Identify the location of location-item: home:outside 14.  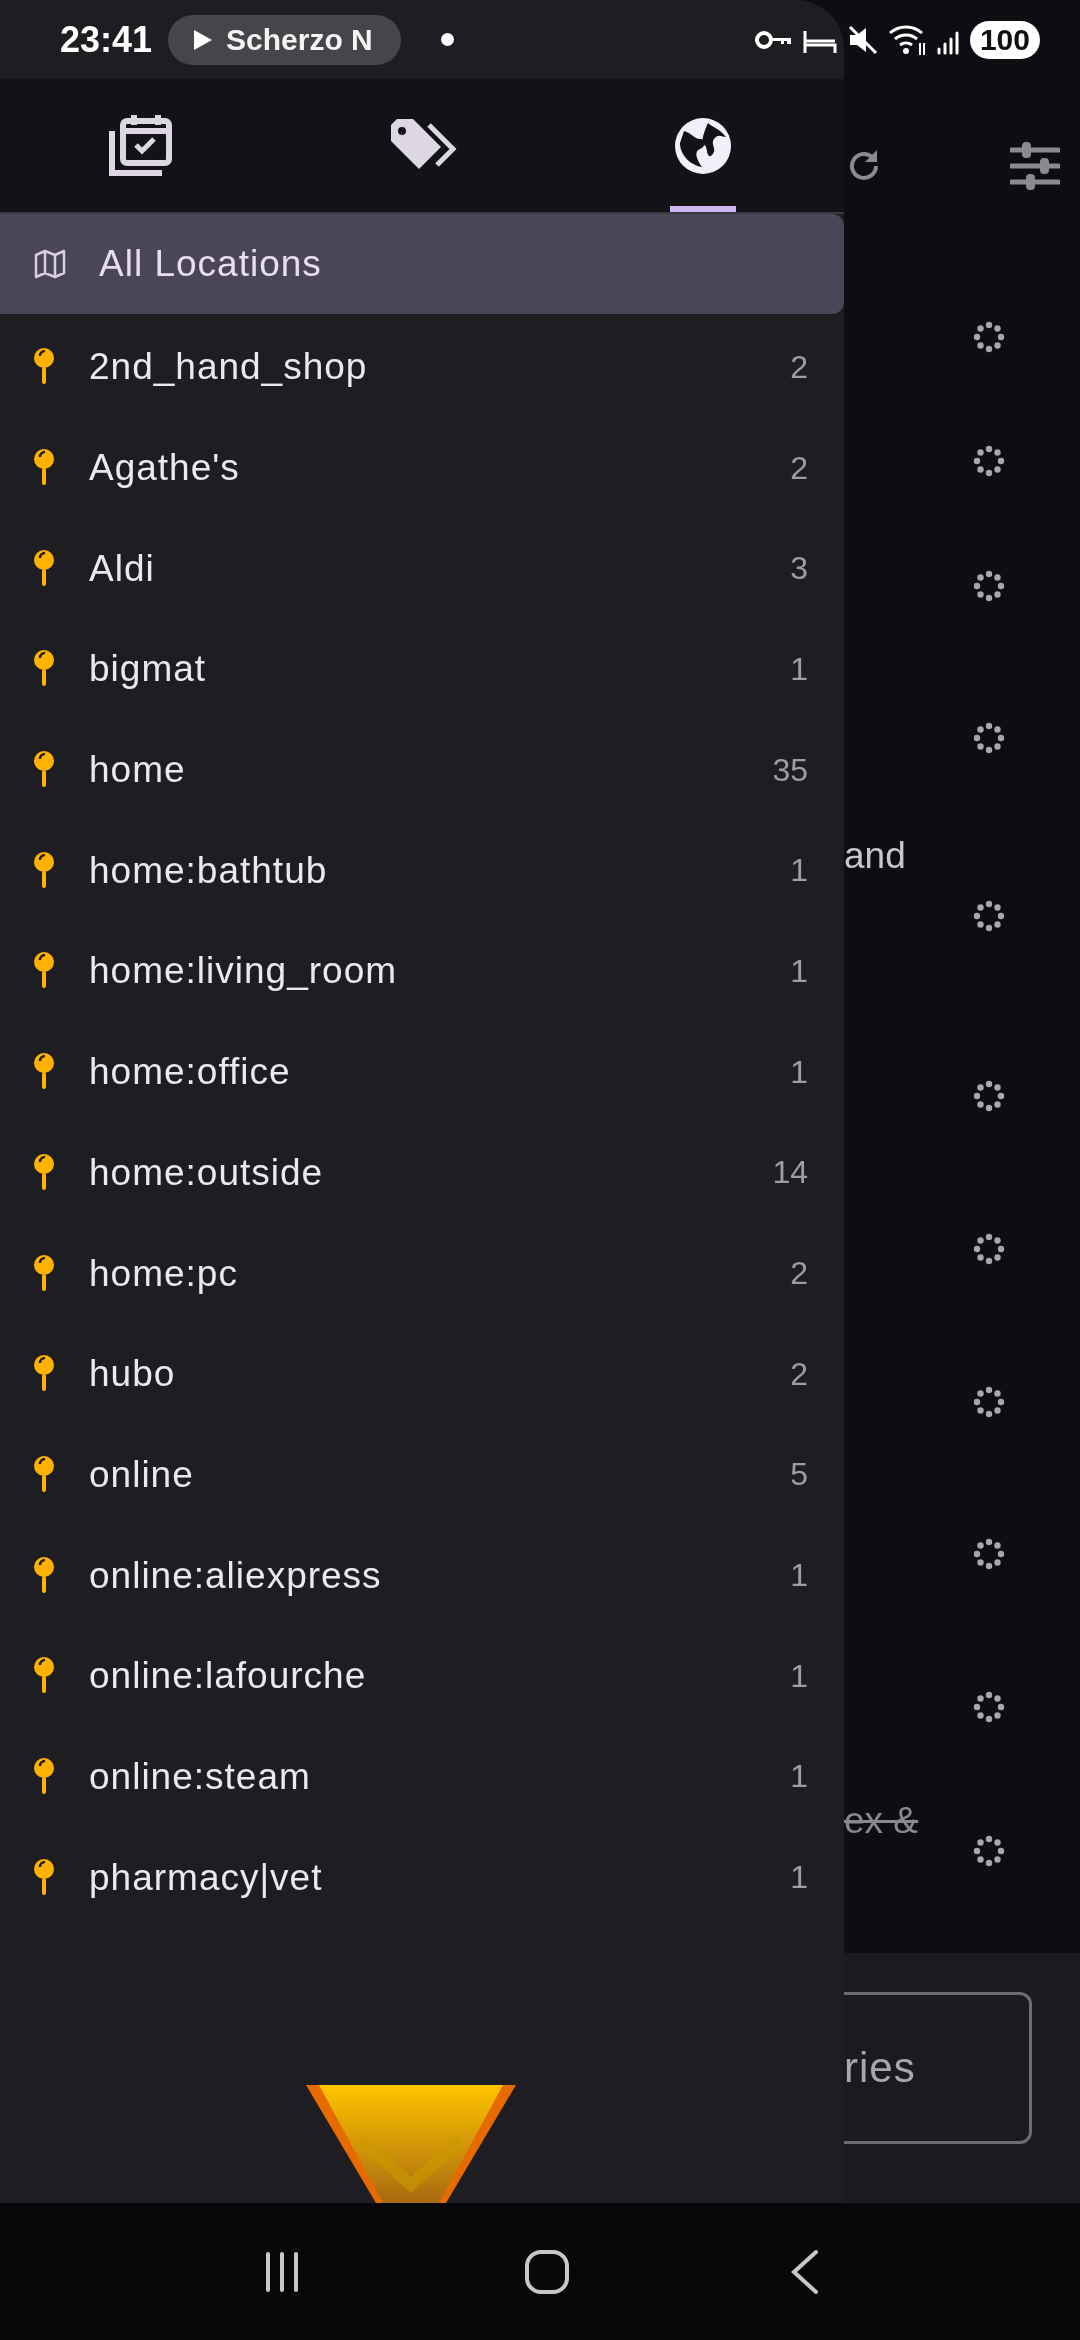
(422, 1173).